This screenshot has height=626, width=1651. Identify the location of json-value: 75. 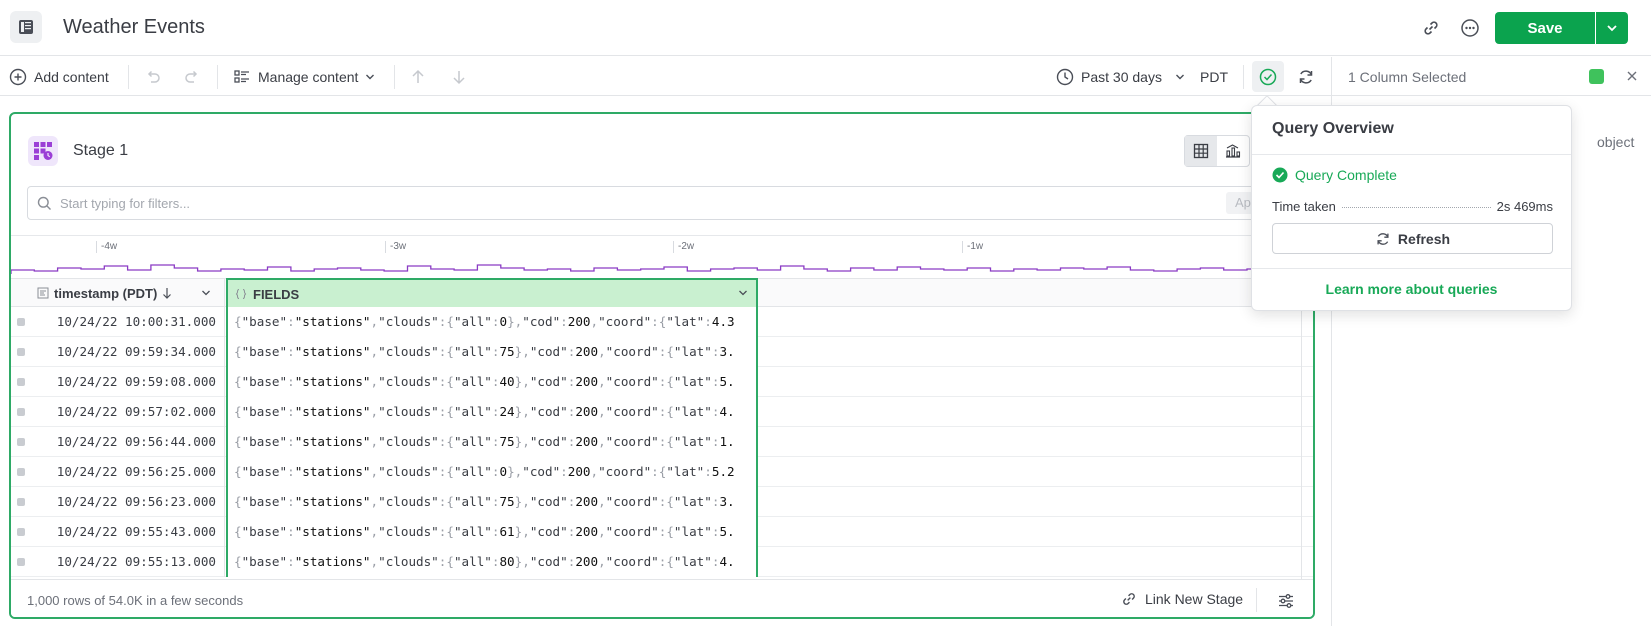
(507, 501).